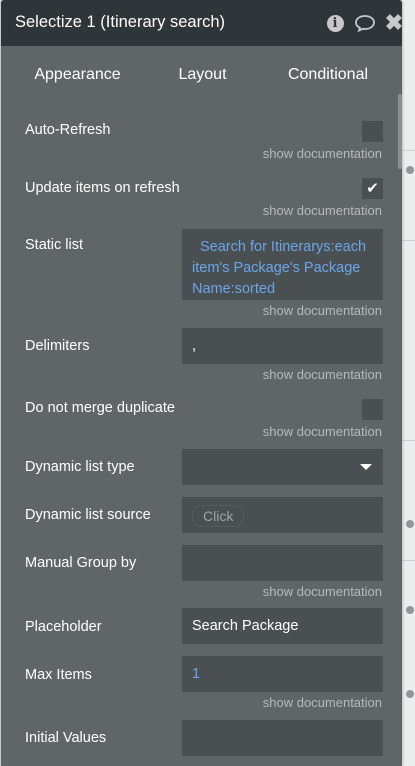  I want to click on panel-titlebar: Selectize 1 (Itinerary search) i ✖, so click(201, 23).